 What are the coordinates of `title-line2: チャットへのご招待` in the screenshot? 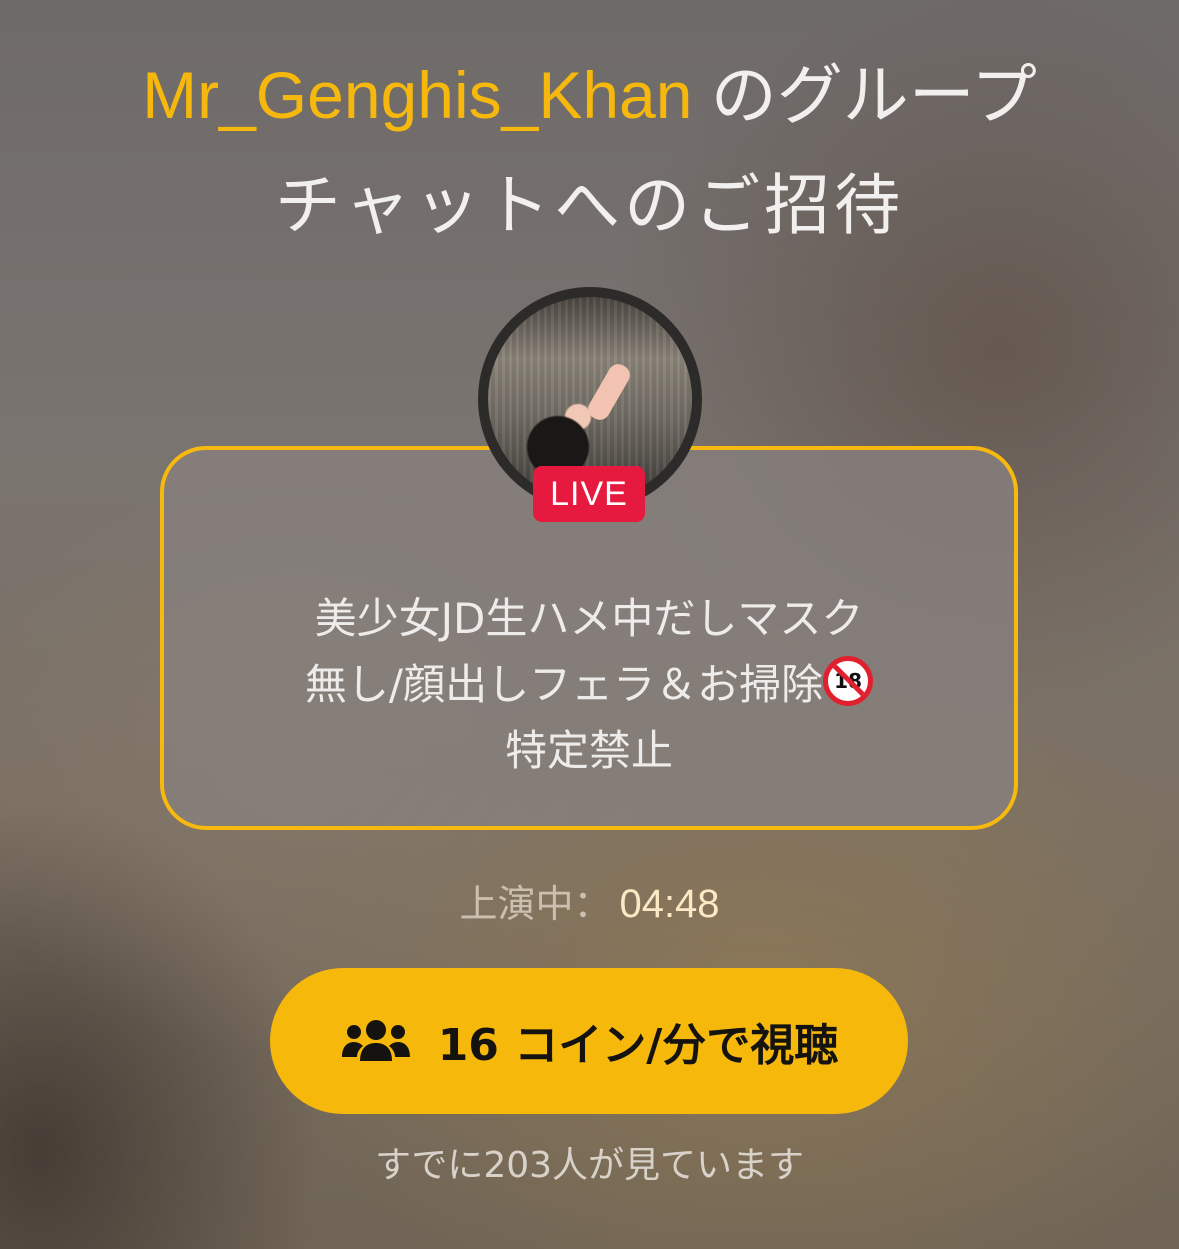 It's located at (589, 205).